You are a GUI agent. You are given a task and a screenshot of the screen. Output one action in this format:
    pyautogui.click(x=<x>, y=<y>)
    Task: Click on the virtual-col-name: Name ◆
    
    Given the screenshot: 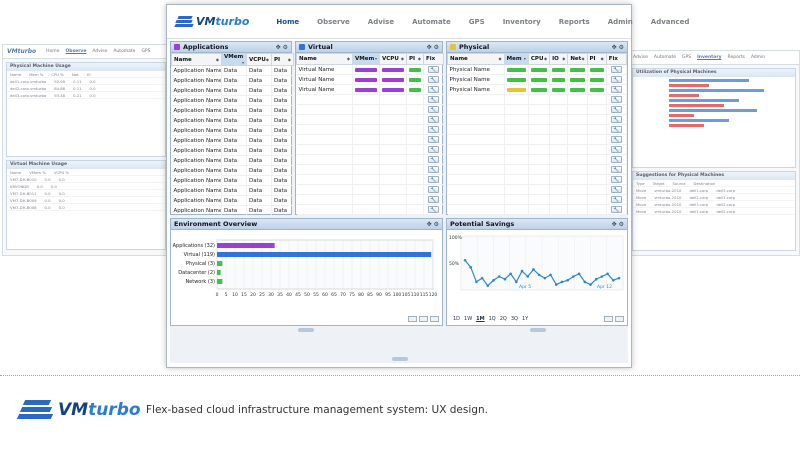 What is the action you would take?
    pyautogui.click(x=324, y=59)
    